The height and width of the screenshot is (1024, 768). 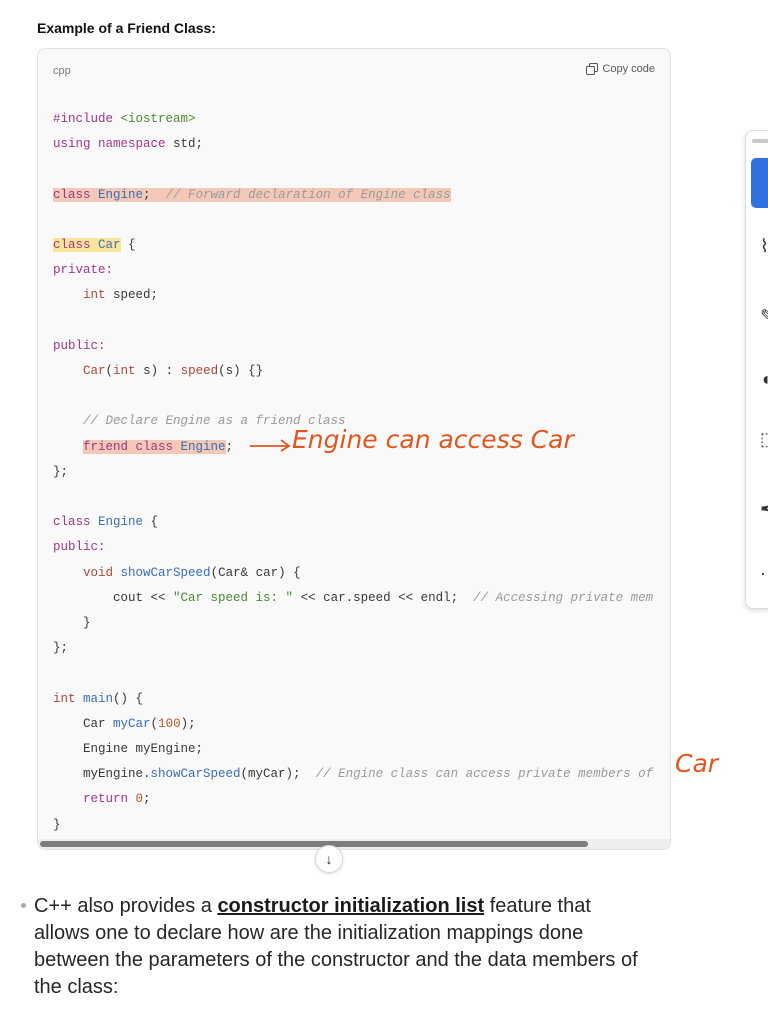 I want to click on handwritten-annotation: Engine can access Car, so click(x=433, y=439).